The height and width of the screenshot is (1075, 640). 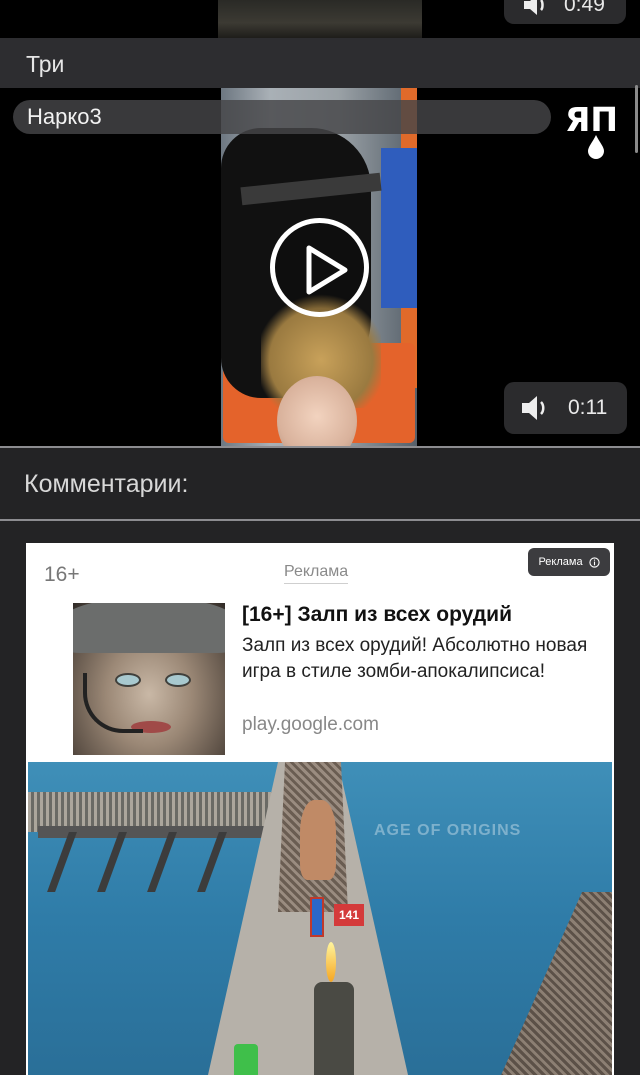 What do you see at coordinates (327, 270) in the screenshot?
I see `play-icon` at bounding box center [327, 270].